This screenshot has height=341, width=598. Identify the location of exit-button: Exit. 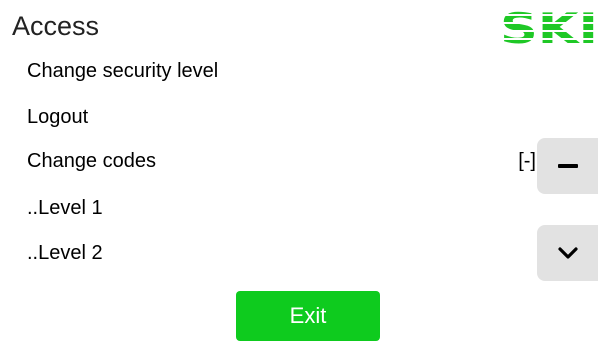
(308, 316).